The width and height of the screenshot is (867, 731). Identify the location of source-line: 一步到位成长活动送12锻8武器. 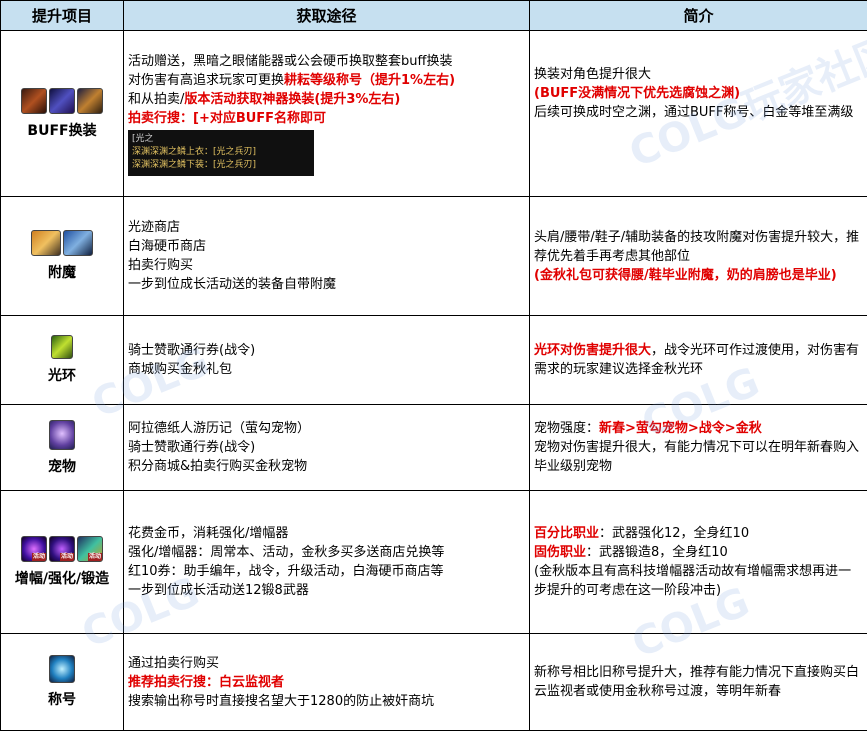
(218, 590).